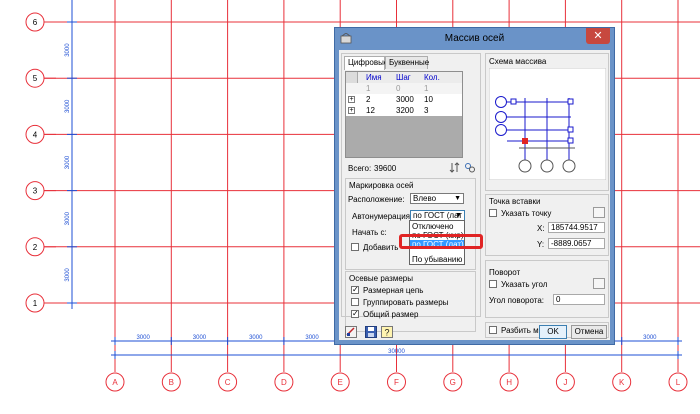  What do you see at coordinates (407, 62) in the screenshot?
I see `tab-letters: Буквенные` at bounding box center [407, 62].